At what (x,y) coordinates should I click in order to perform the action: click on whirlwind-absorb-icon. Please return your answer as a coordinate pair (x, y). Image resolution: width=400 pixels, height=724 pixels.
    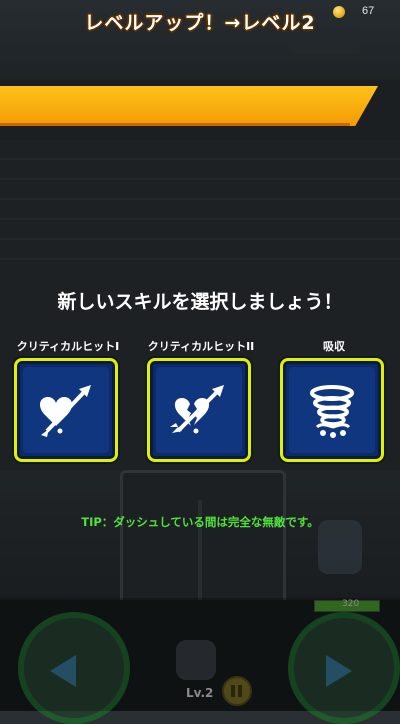
    Looking at the image, I should click on (332, 411).